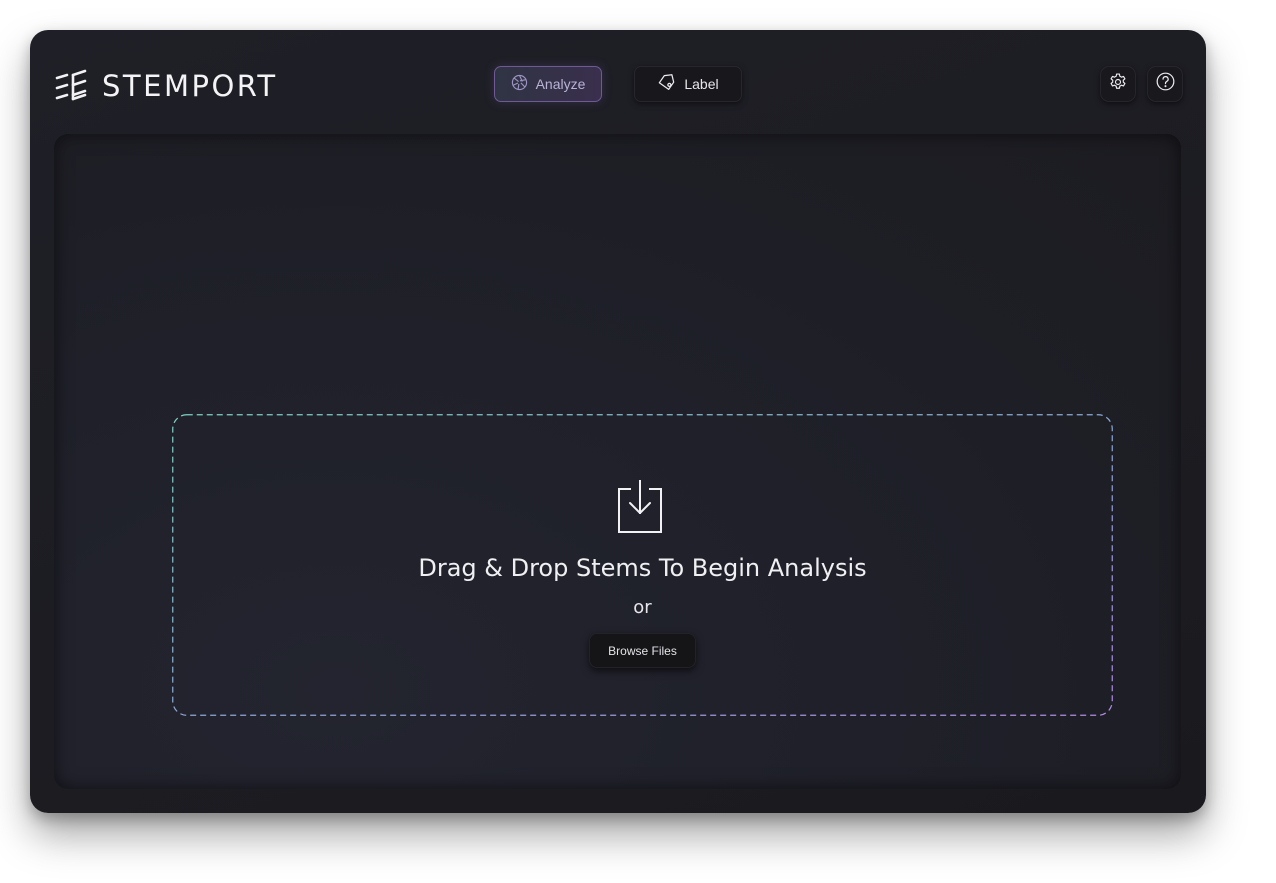 Image resolution: width=1276 pixels, height=883 pixels. Describe the element at coordinates (642, 568) in the screenshot. I see `dropzone-title: Drag & Drop Stems To Begin Analysis` at that location.